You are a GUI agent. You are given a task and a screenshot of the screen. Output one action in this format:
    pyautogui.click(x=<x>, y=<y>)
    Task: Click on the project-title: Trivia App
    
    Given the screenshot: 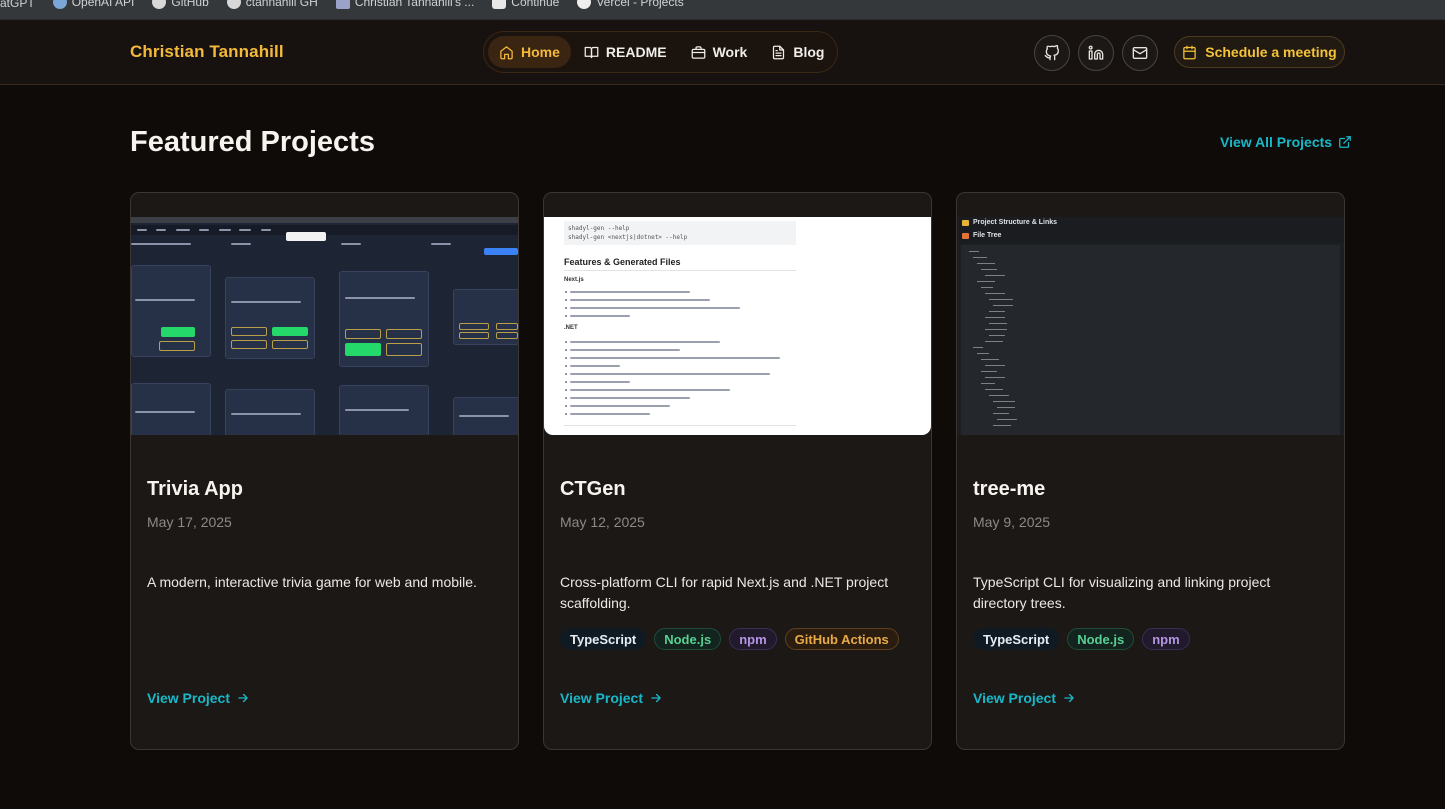 What is the action you would take?
    pyautogui.click(x=195, y=489)
    